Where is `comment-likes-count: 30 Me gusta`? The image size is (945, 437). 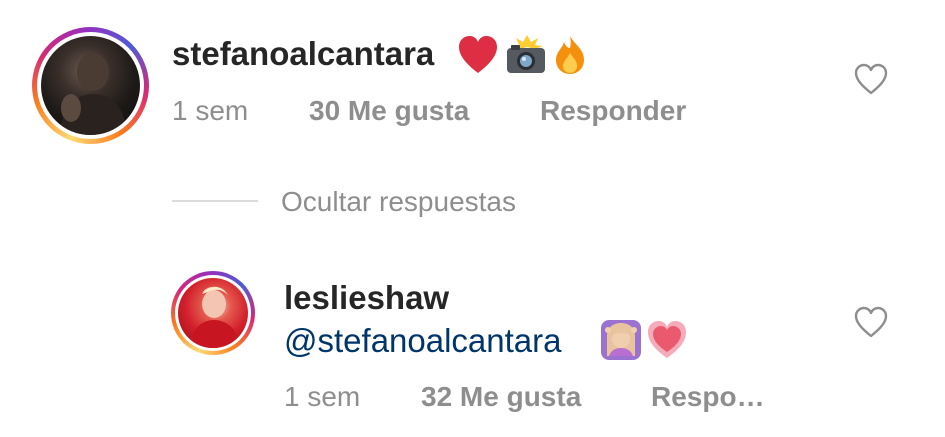 comment-likes-count: 30 Me gusta is located at coordinates (389, 111).